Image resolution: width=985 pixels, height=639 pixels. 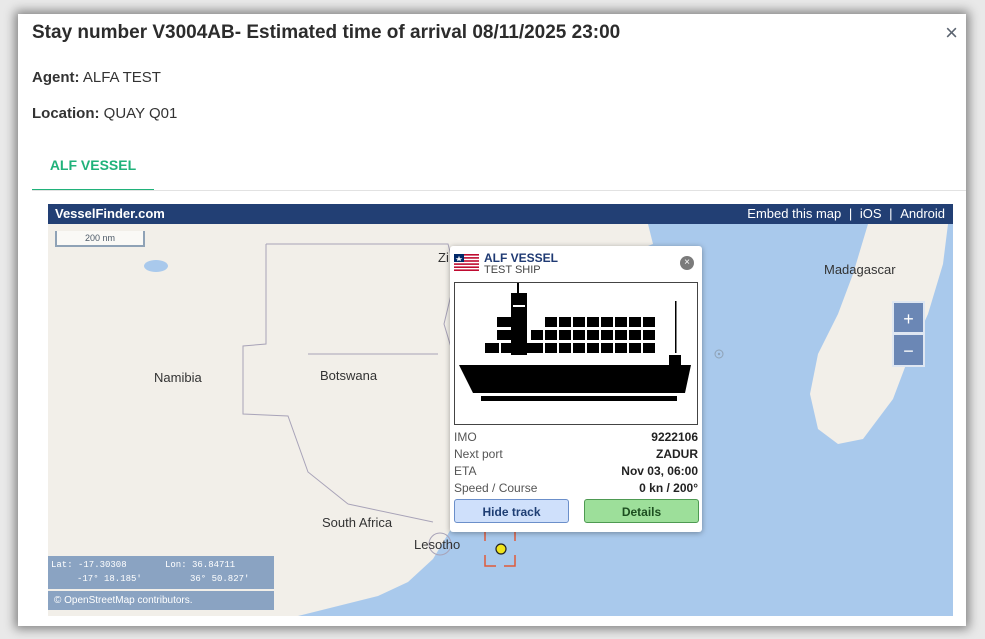 What do you see at coordinates (478, 454) in the screenshot?
I see `info-key: Next port` at bounding box center [478, 454].